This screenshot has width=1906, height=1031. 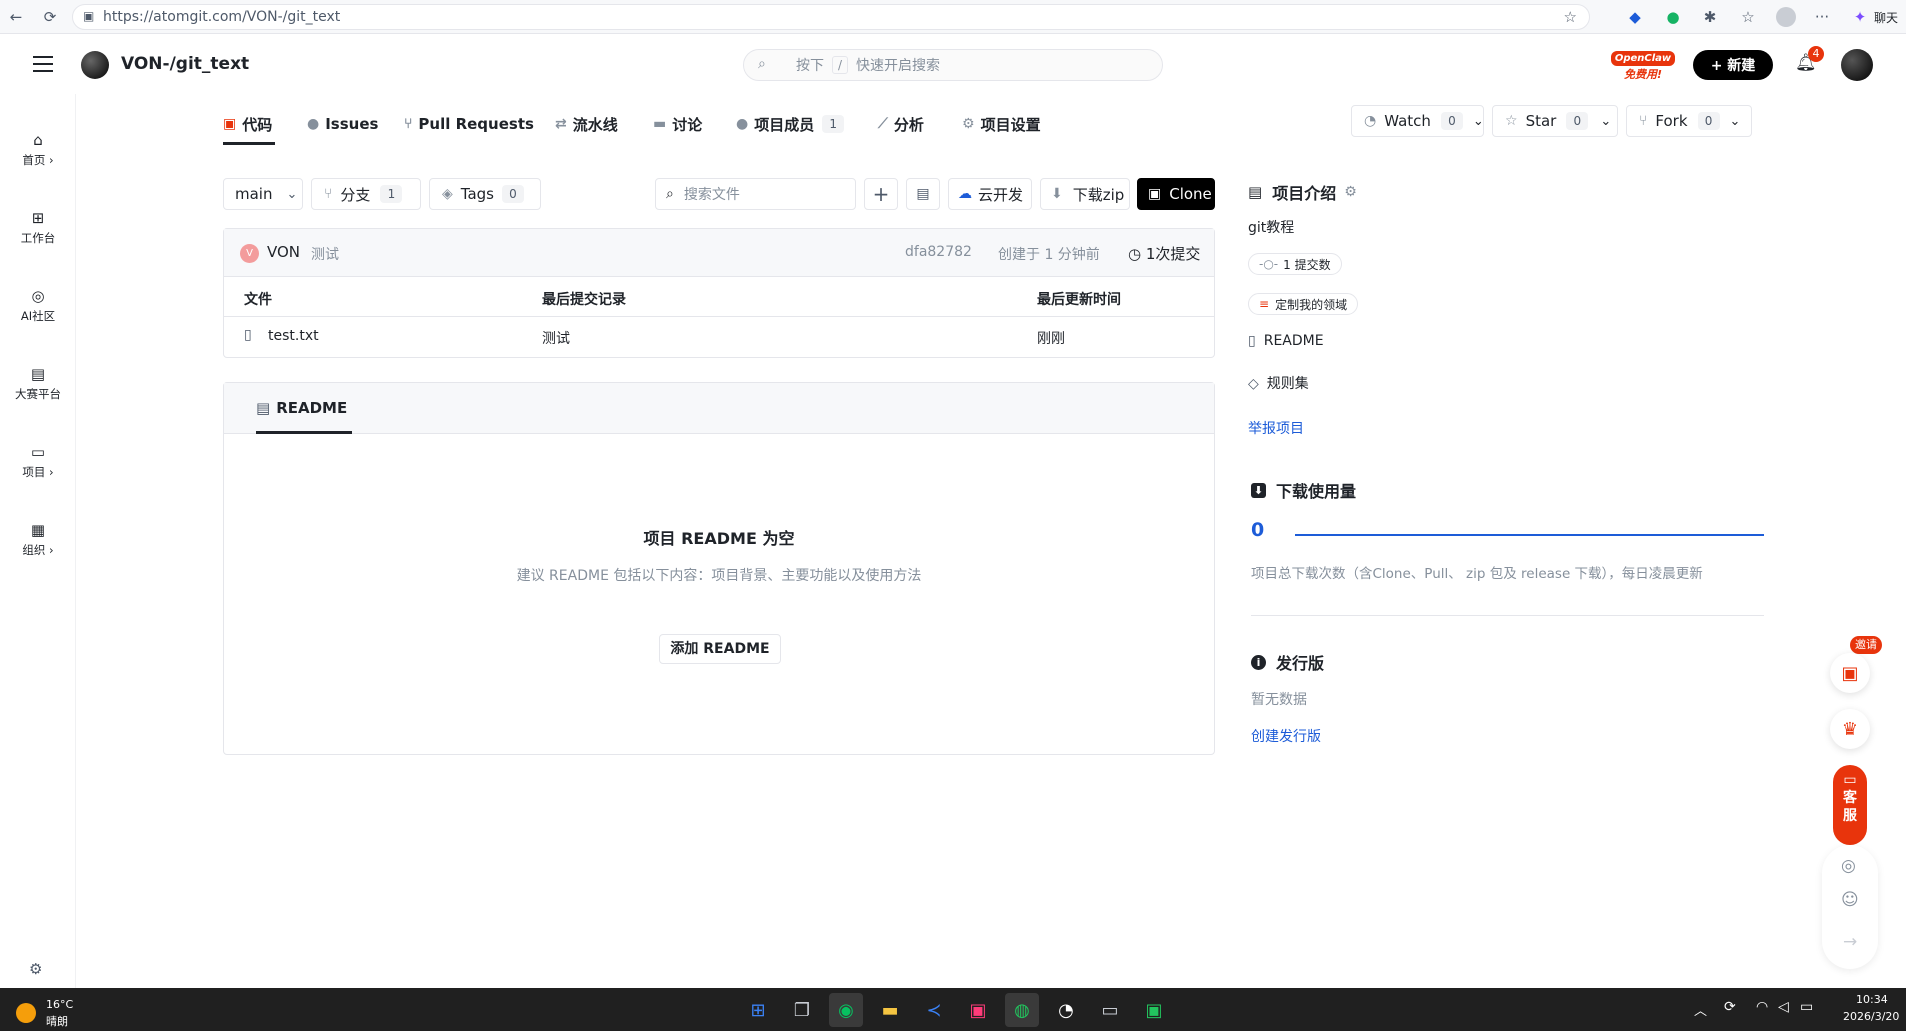 What do you see at coordinates (881, 194) in the screenshot?
I see `add-file-button: +` at bounding box center [881, 194].